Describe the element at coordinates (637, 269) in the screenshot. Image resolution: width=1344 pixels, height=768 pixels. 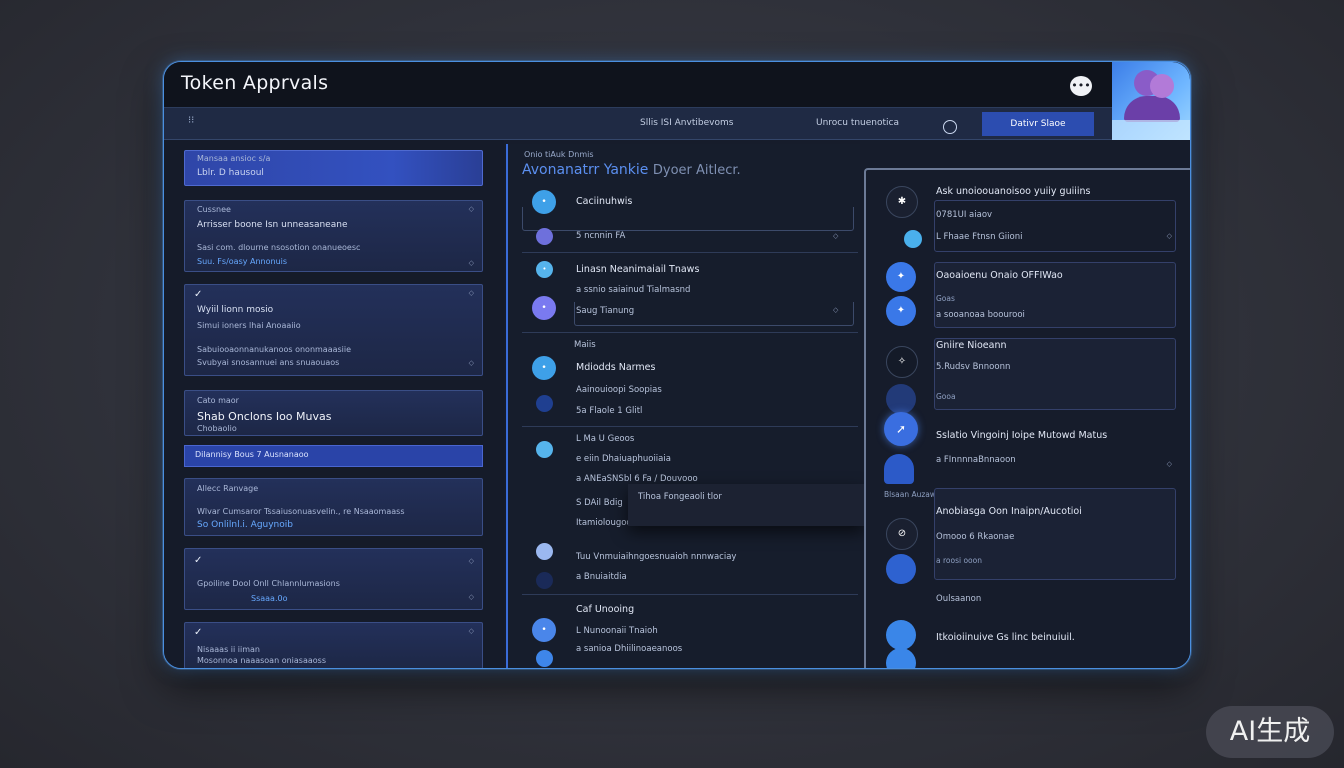
I see `list-item-label: Linasn Neanimaiail Tnaws` at that location.